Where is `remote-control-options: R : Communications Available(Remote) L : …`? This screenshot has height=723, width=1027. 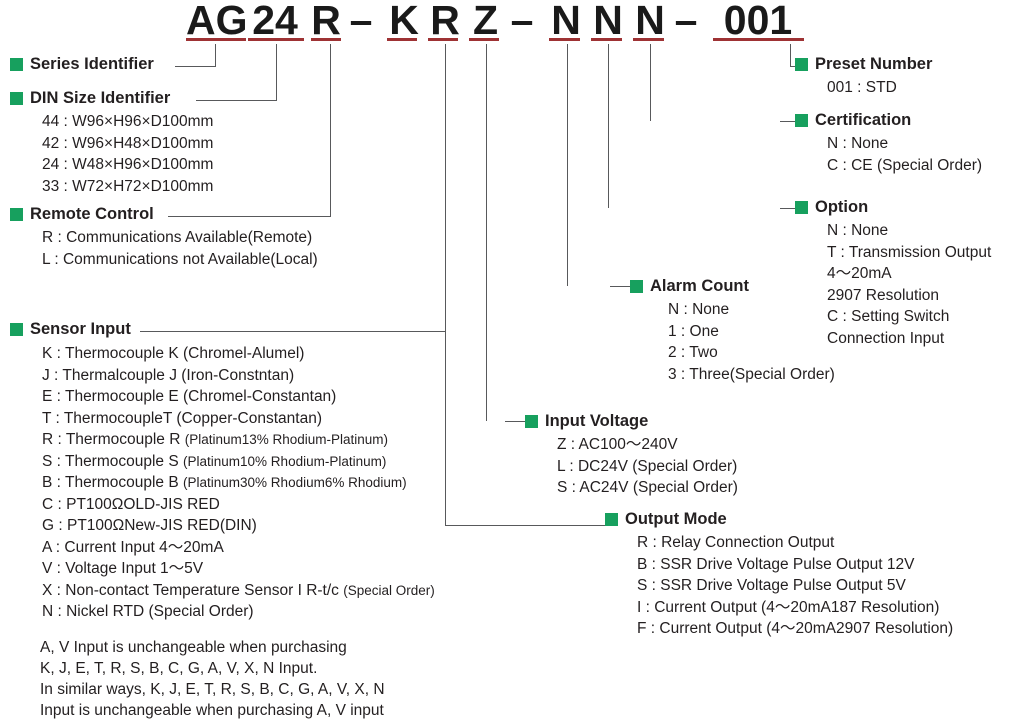
remote-control-options: R : Communications Available(Remote) L : … is located at coordinates (164, 248).